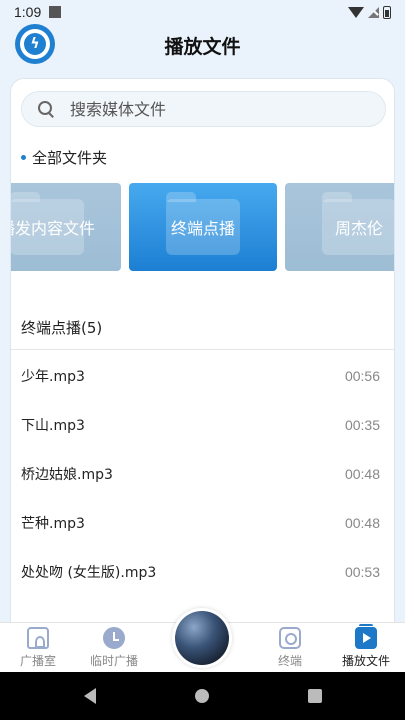 This screenshot has width=405, height=720. Describe the element at coordinates (362, 424) in the screenshot. I see `file-duration: 00:35` at that location.